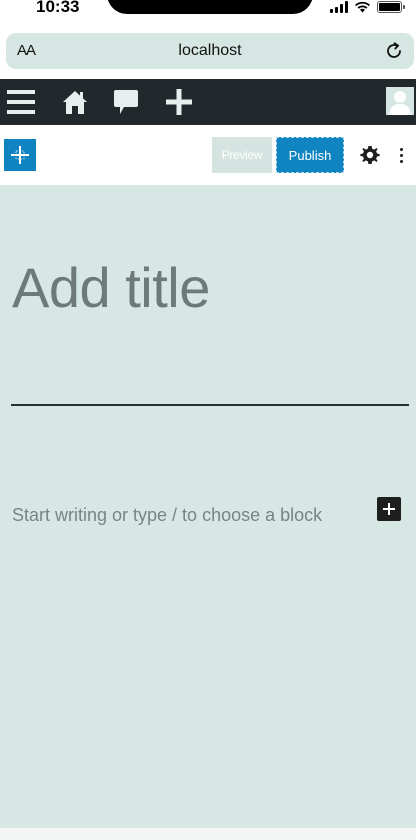 The image size is (416, 840). Describe the element at coordinates (111, 287) in the screenshot. I see `post-title-input: Add title` at that location.